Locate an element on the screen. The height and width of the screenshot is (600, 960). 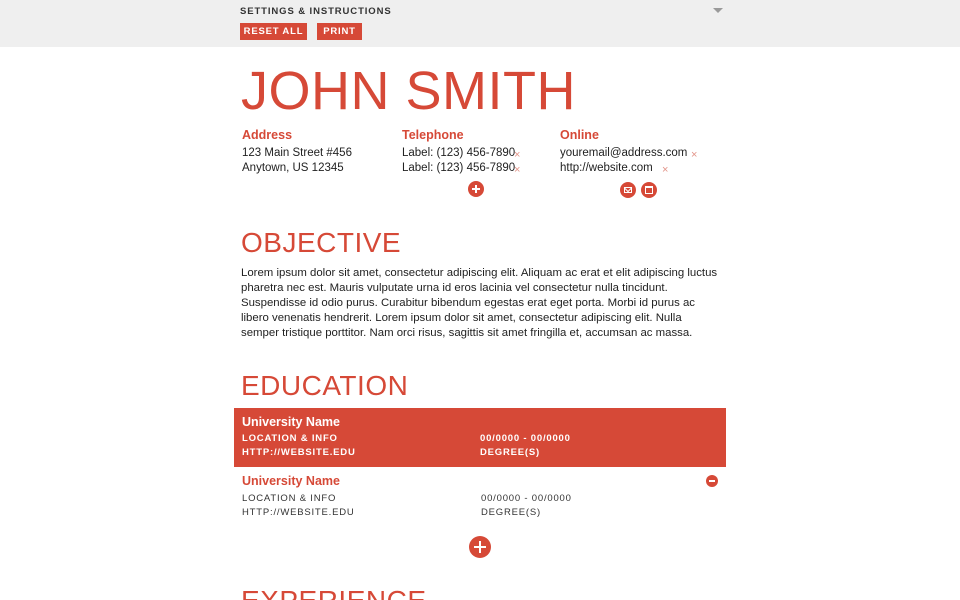
education-heading: EDUCATION is located at coordinates (324, 386).